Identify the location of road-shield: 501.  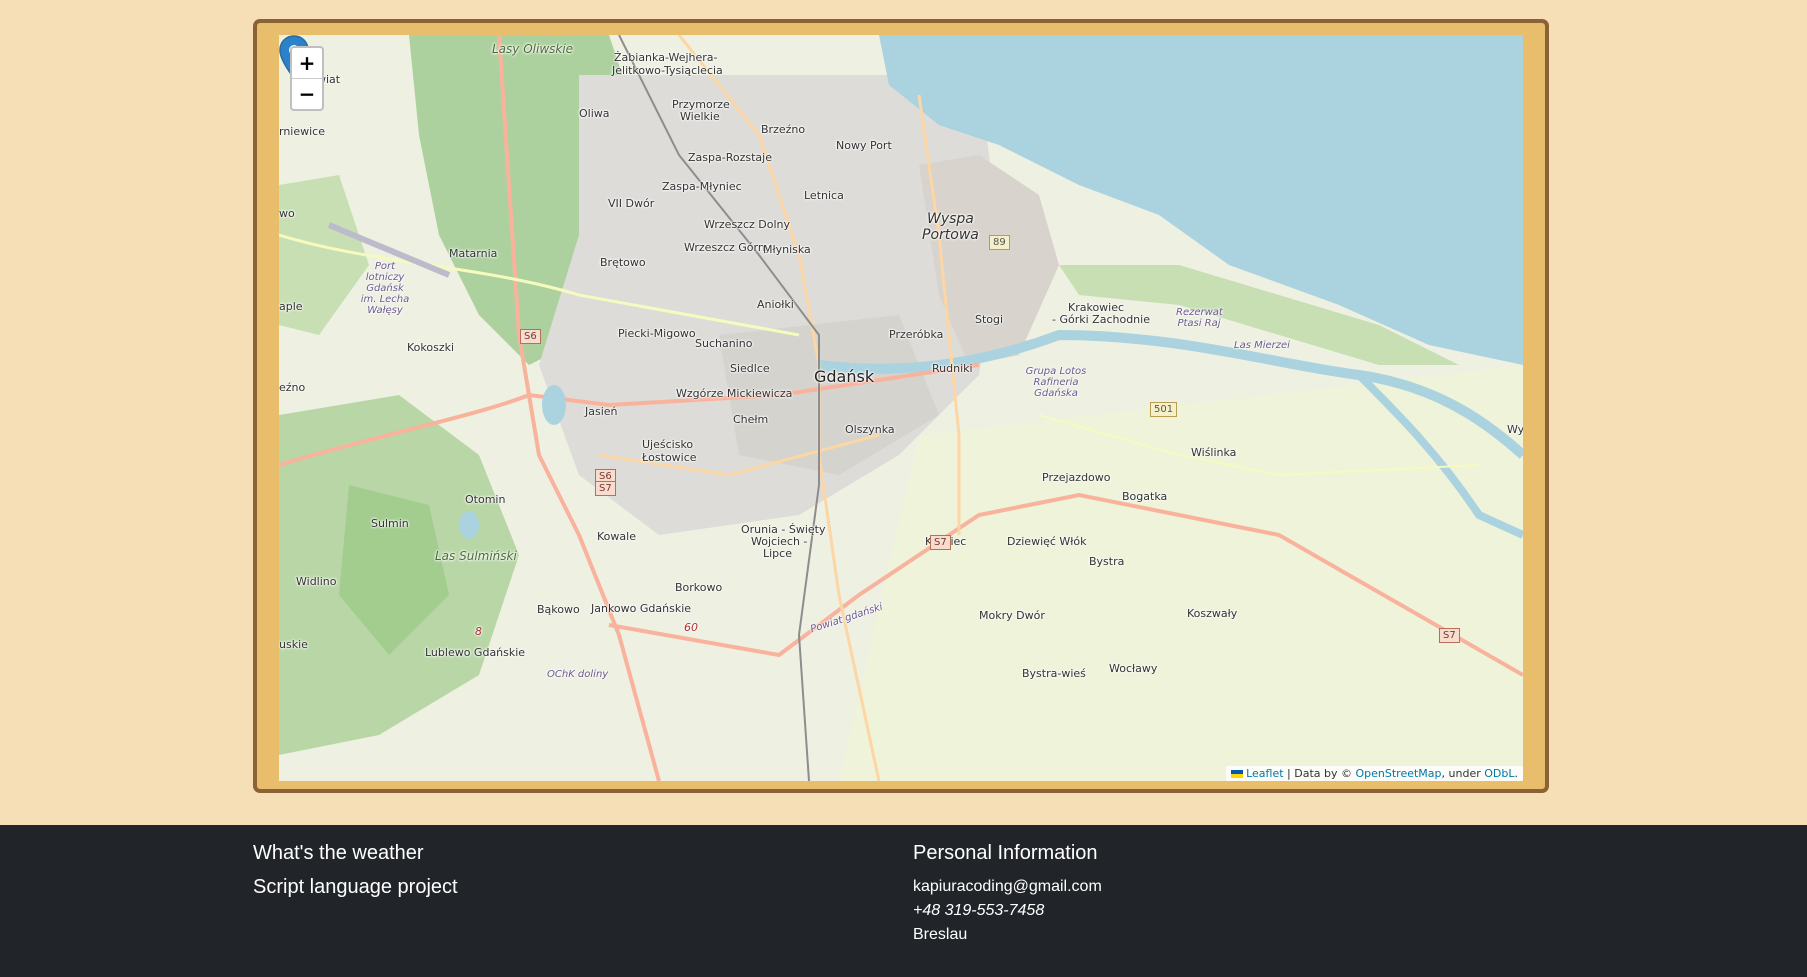
(1164, 409).